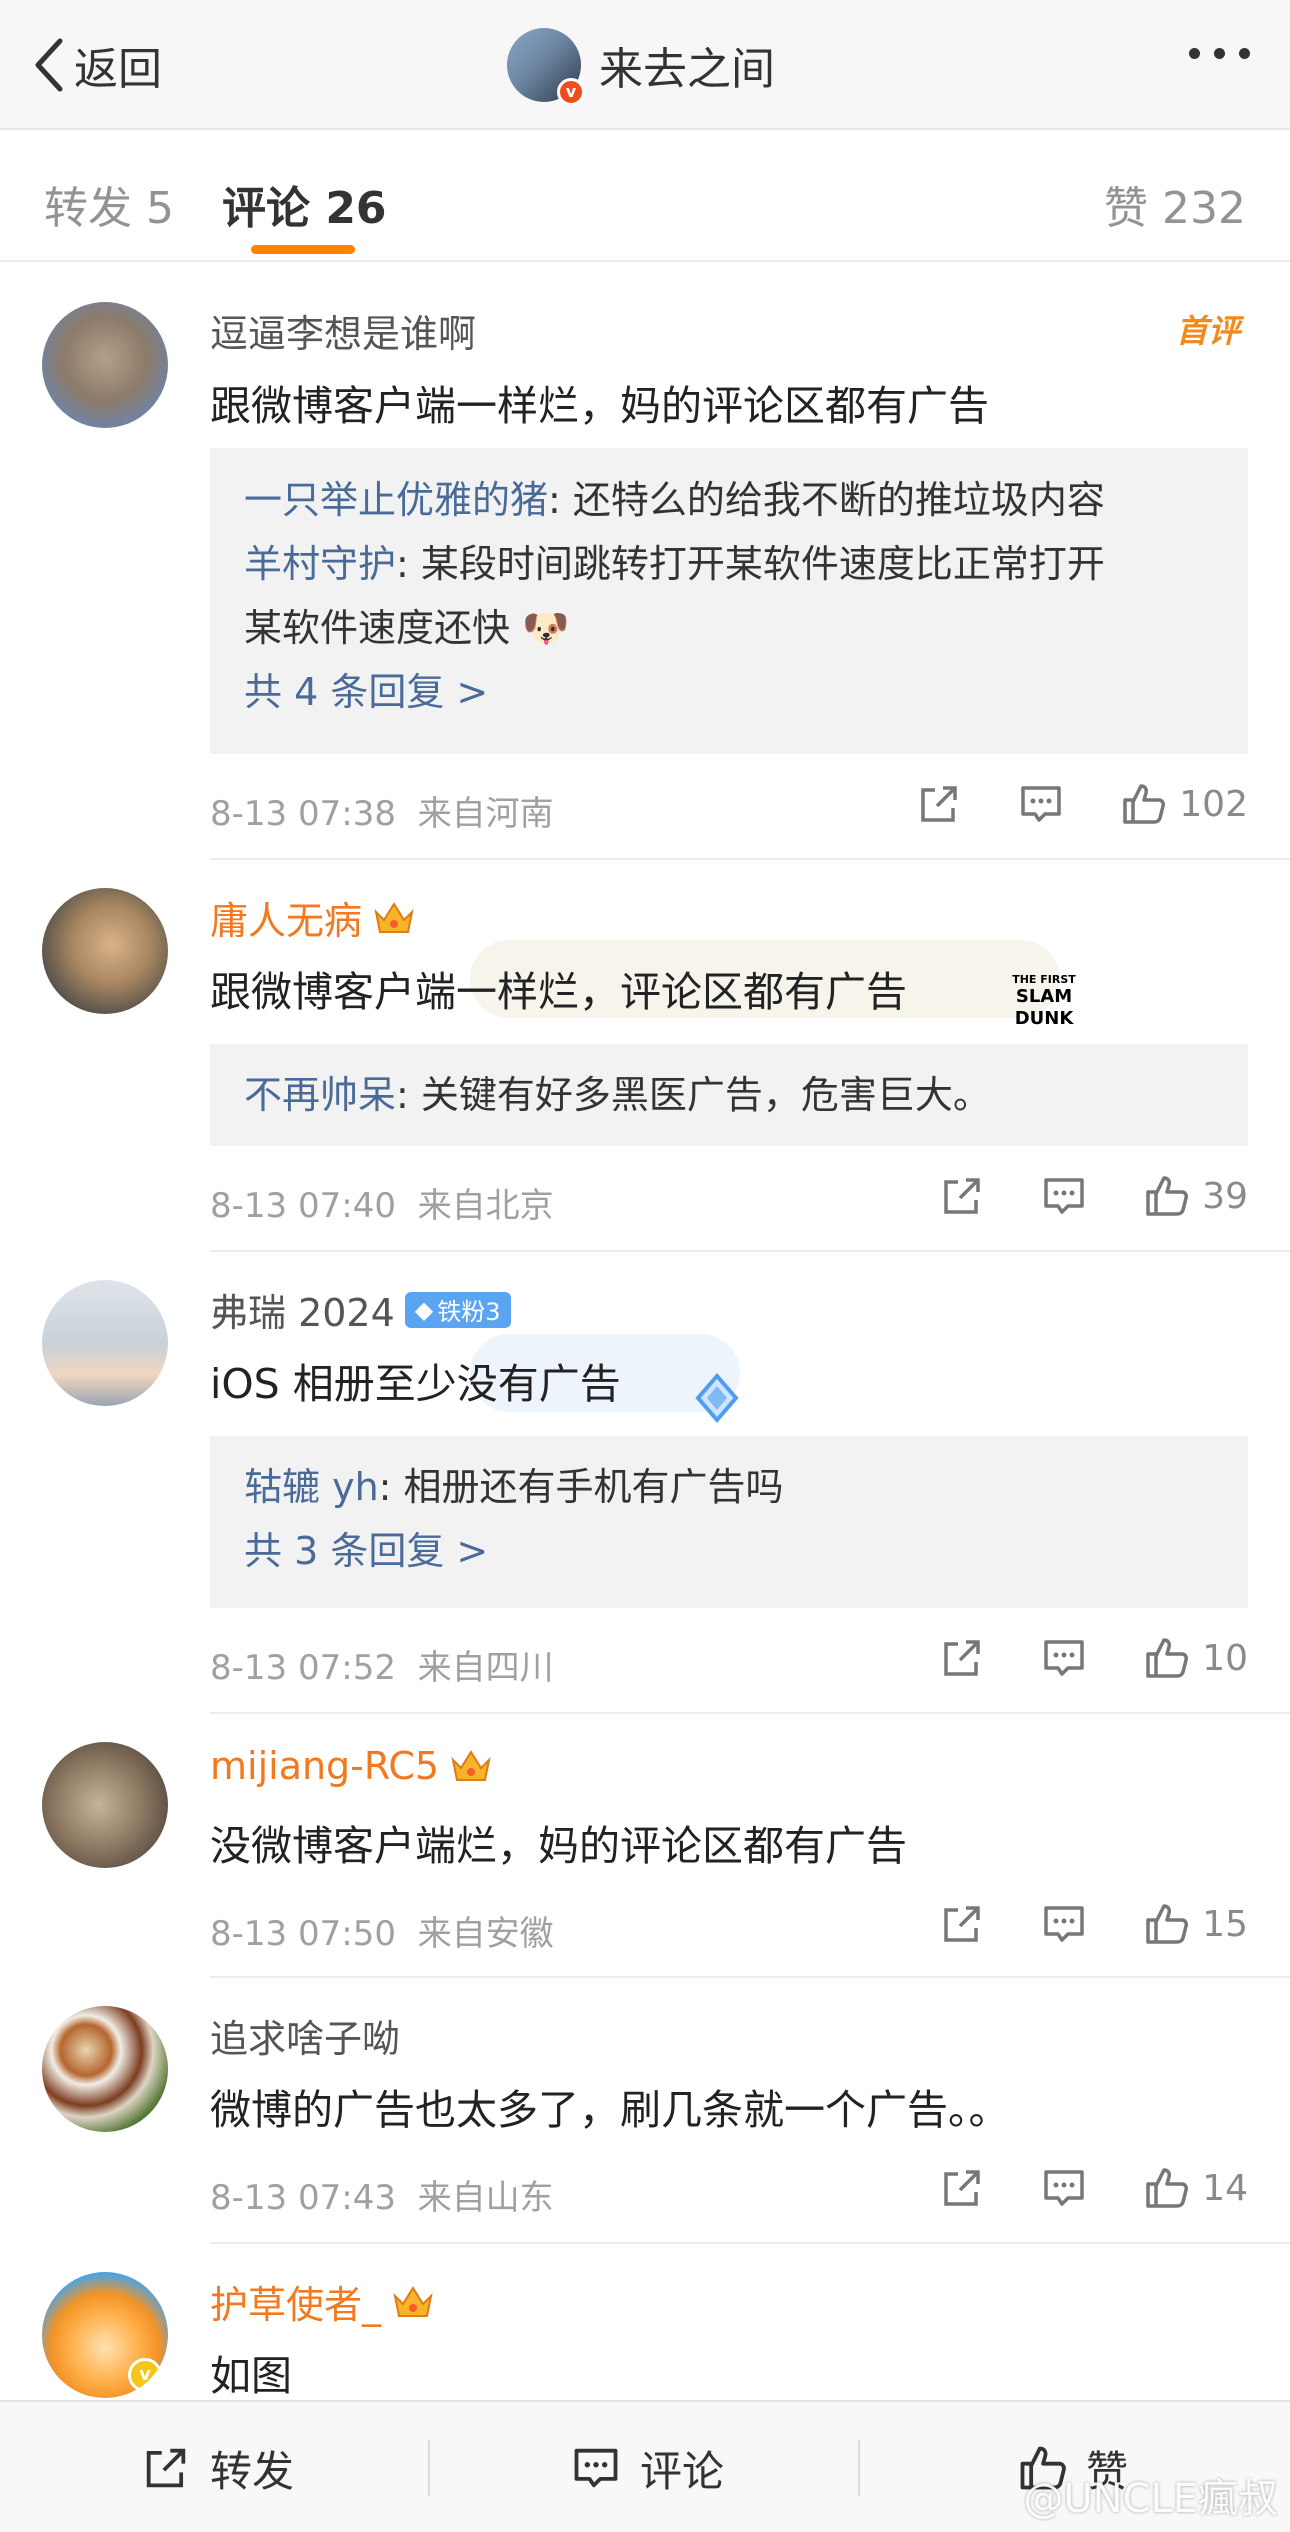 The image size is (1290, 2532). What do you see at coordinates (1225, 2188) in the screenshot?
I see `like-count: 14` at bounding box center [1225, 2188].